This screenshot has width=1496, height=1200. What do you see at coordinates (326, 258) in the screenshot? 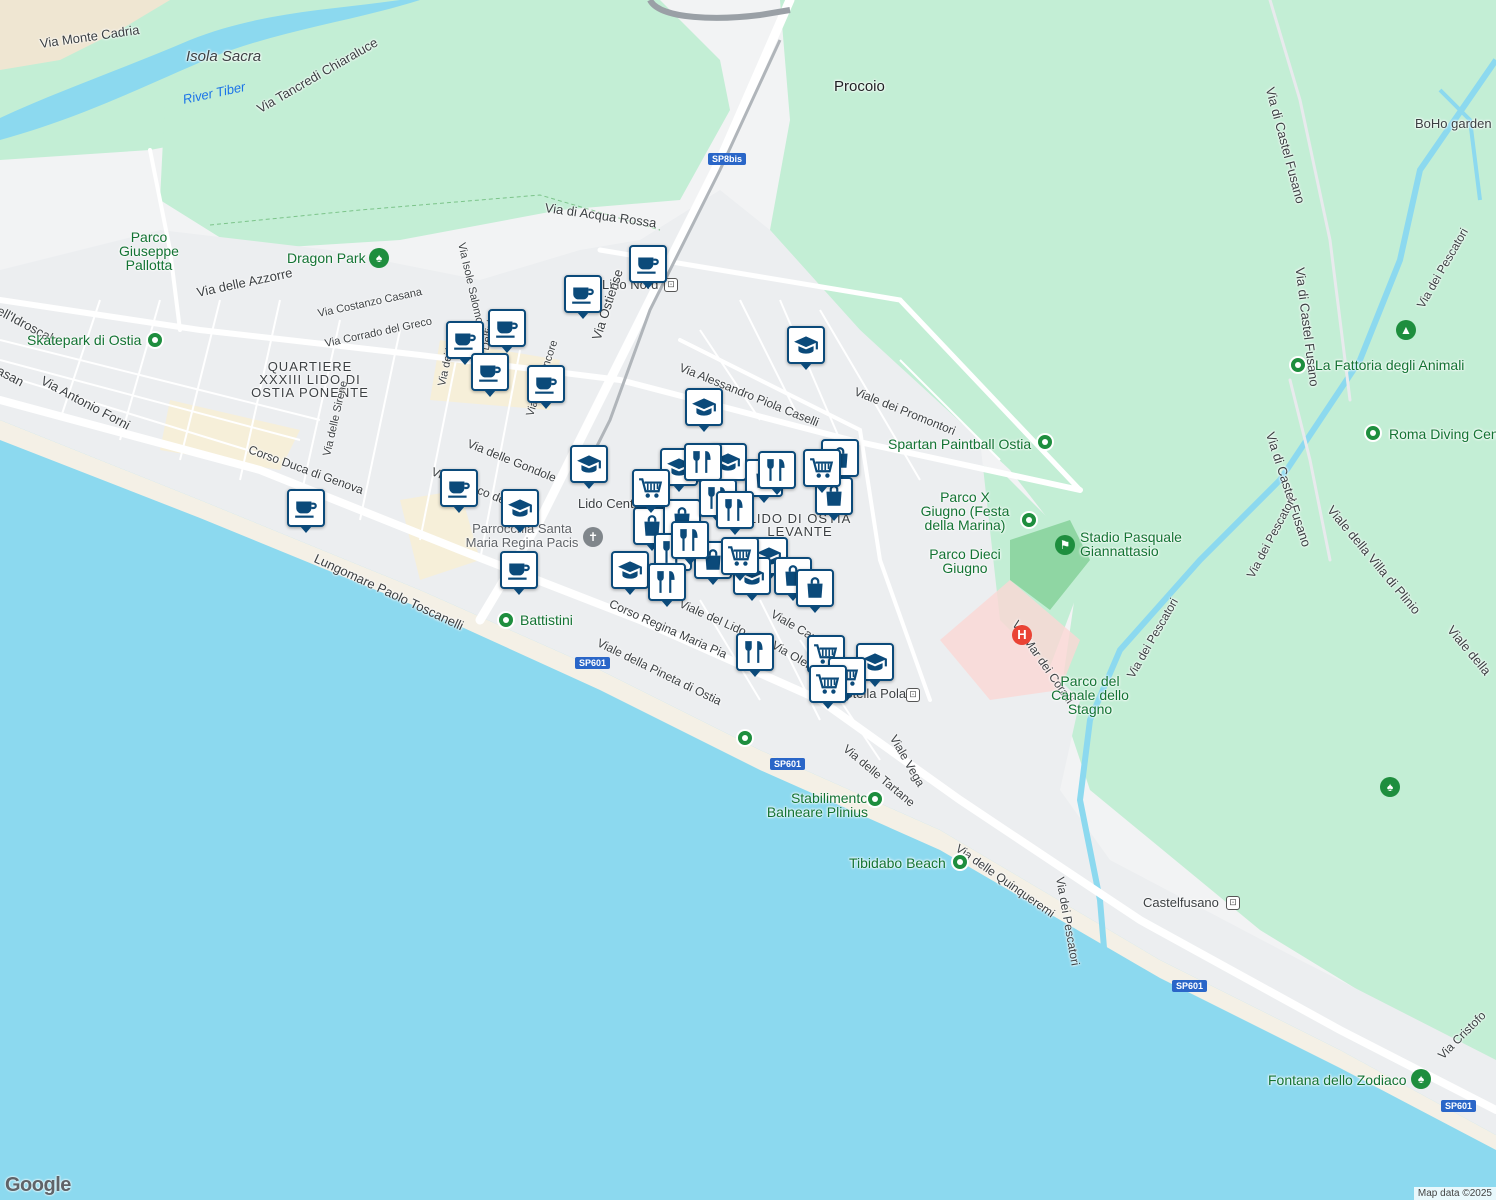
I see `park-label: Dragon Park` at bounding box center [326, 258].